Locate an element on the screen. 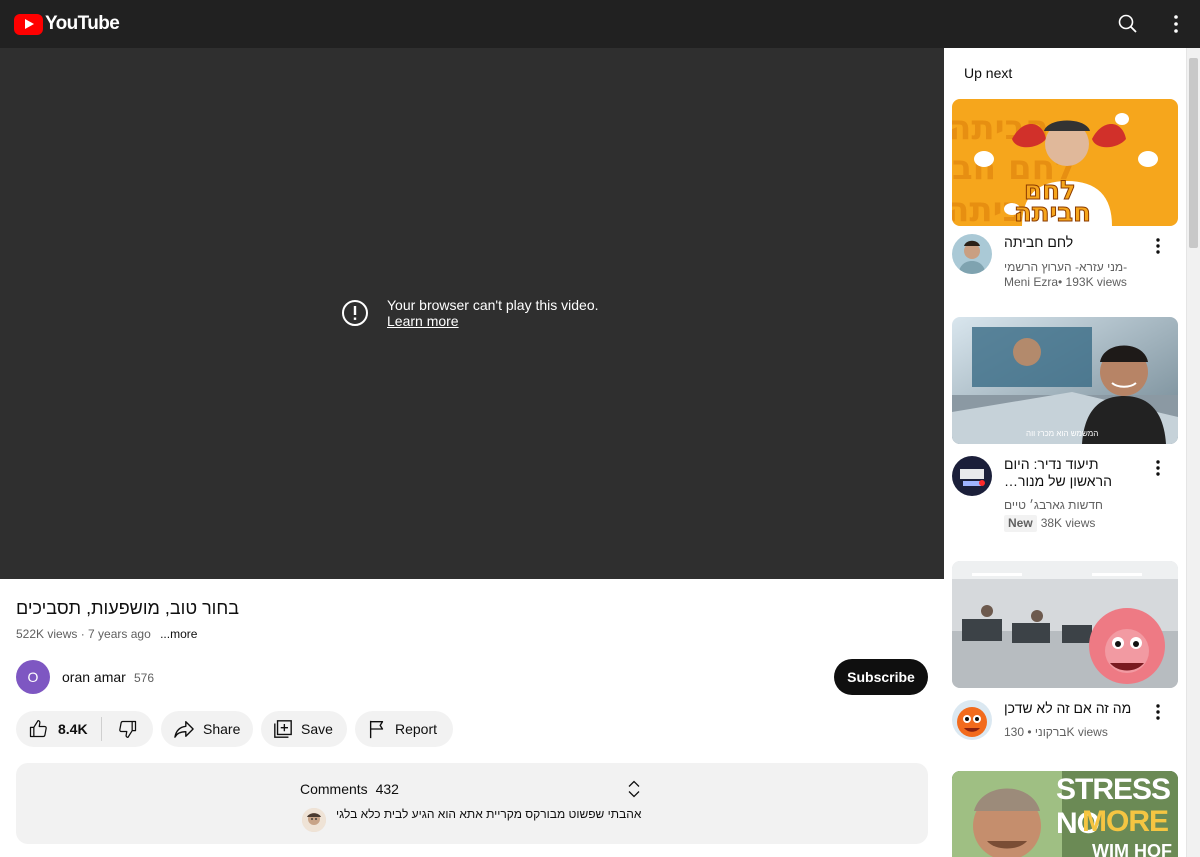 This screenshot has height=857, width=1200. comments-header: Comments 432 is located at coordinates (349, 789).